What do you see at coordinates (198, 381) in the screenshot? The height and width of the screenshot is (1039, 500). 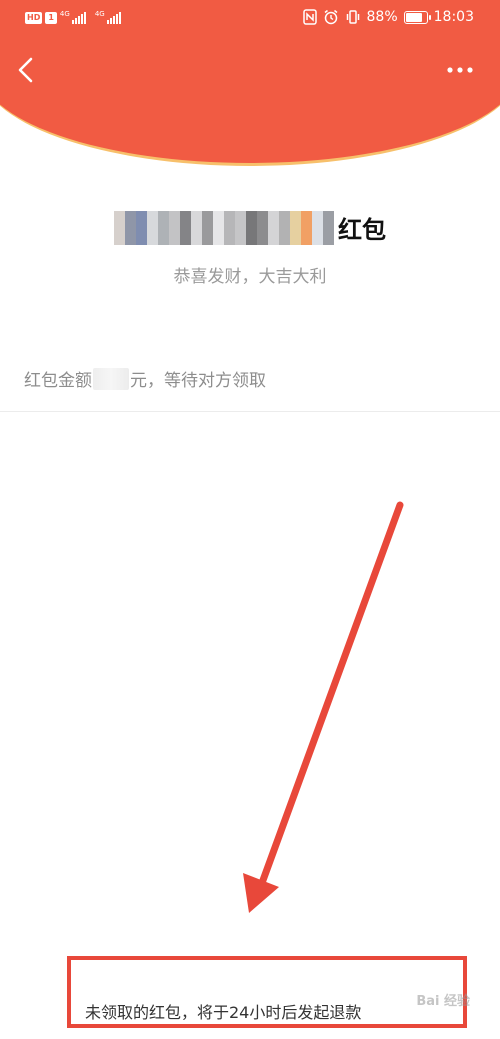 I see `amount-suffix: 元，等待对方领取` at bounding box center [198, 381].